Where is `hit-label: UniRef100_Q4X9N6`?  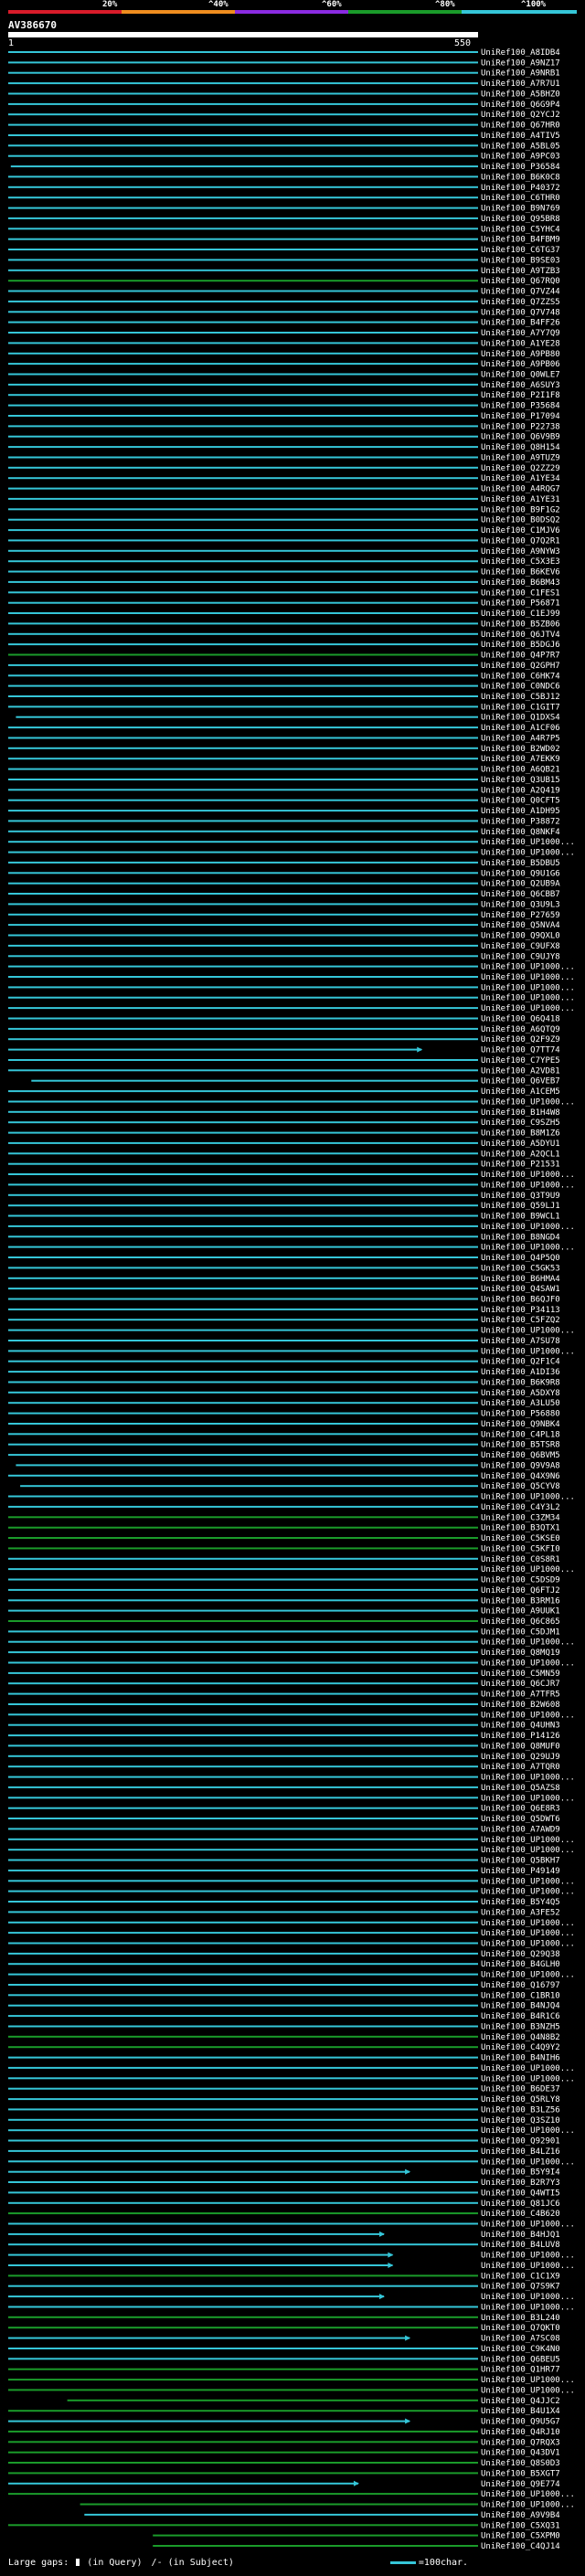 hit-label: UniRef100_Q4X9N6 is located at coordinates (520, 1476).